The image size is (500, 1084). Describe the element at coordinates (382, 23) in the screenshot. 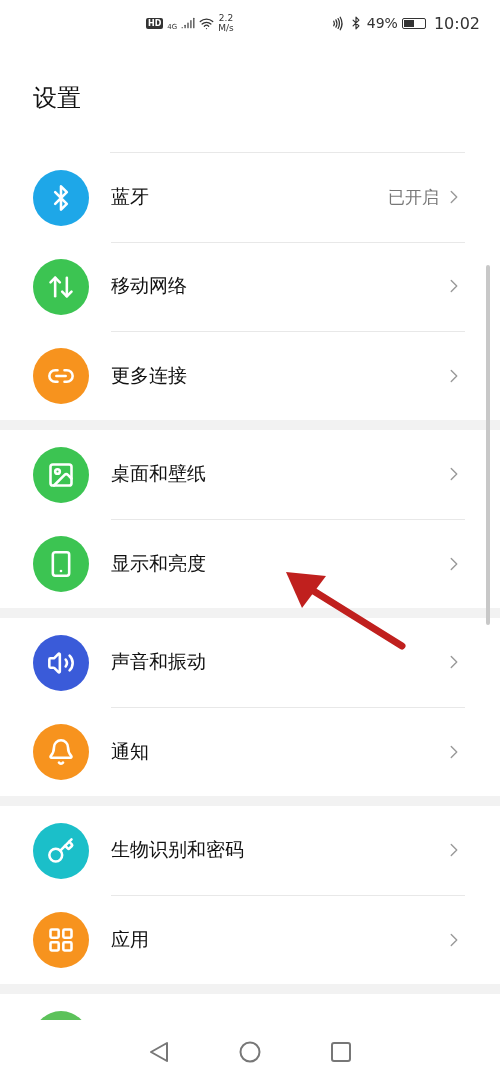

I see `battery-percent: 49%` at that location.